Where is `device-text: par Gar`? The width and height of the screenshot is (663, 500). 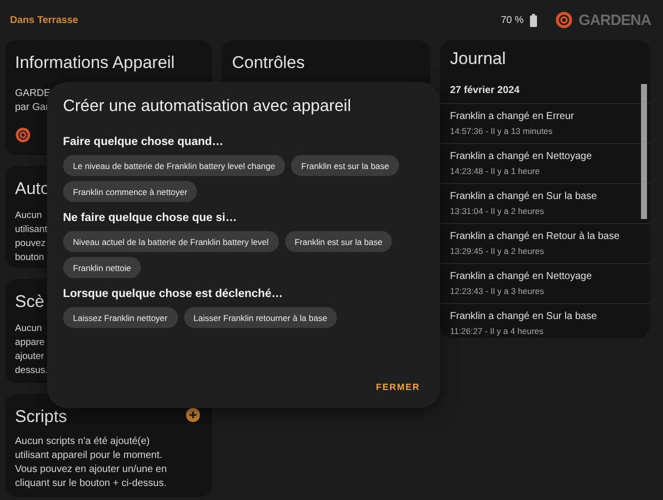 device-text: par Gar is located at coordinates (32, 108).